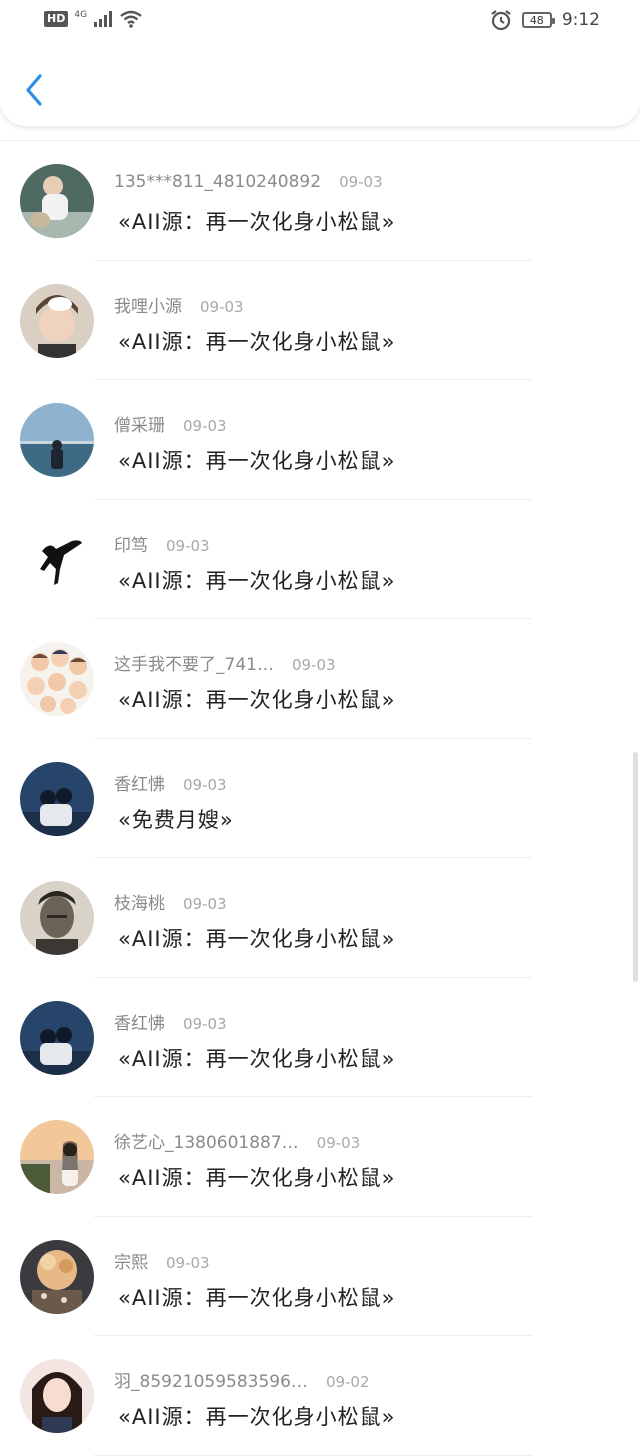 This screenshot has height=1456, width=640. What do you see at coordinates (103, 19) in the screenshot?
I see `signal-icon` at bounding box center [103, 19].